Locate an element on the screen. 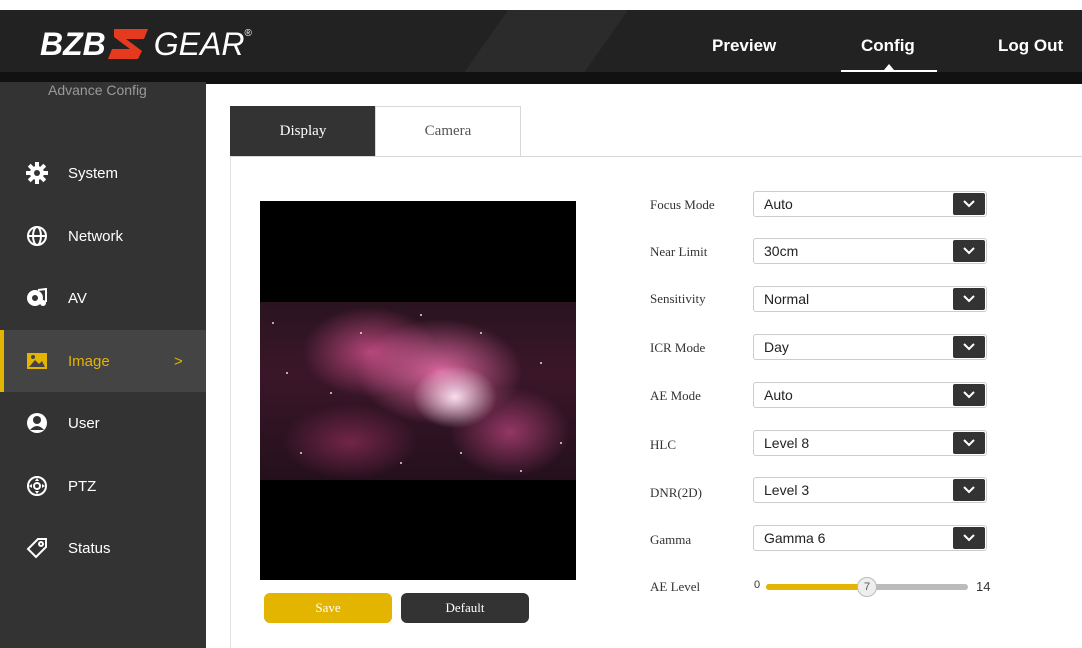 The width and height of the screenshot is (1082, 648). sidebar-item-system: System is located at coordinates (103, 173).